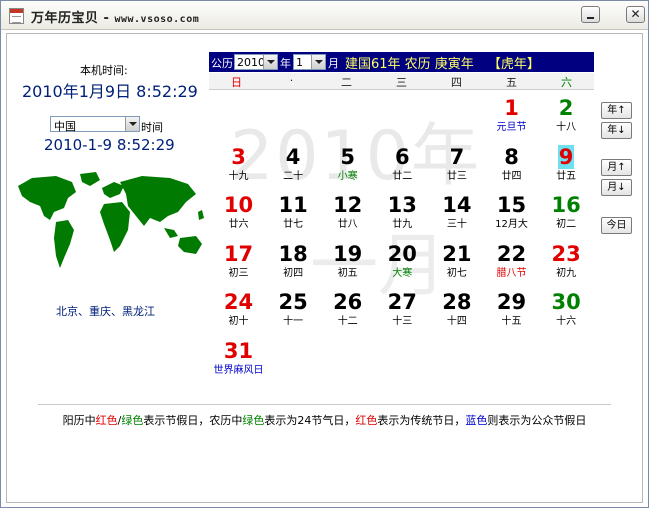 The height and width of the screenshot is (508, 649). I want to click on world-map-icon, so click(109, 222).